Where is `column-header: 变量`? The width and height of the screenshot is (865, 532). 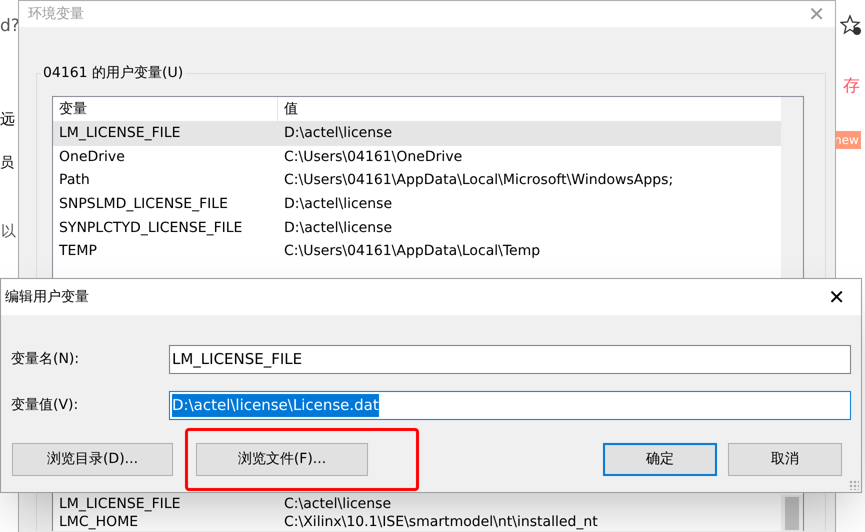
column-header: 变量 is located at coordinates (165, 109).